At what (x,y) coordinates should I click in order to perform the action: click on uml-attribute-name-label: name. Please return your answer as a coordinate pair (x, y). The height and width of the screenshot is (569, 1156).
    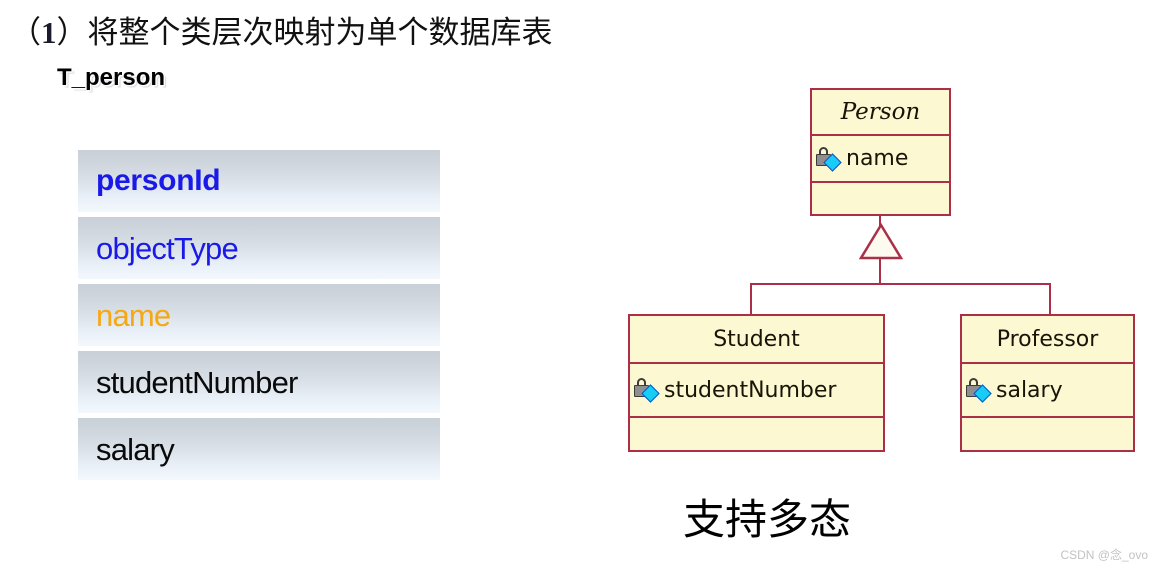
    Looking at the image, I should click on (877, 158).